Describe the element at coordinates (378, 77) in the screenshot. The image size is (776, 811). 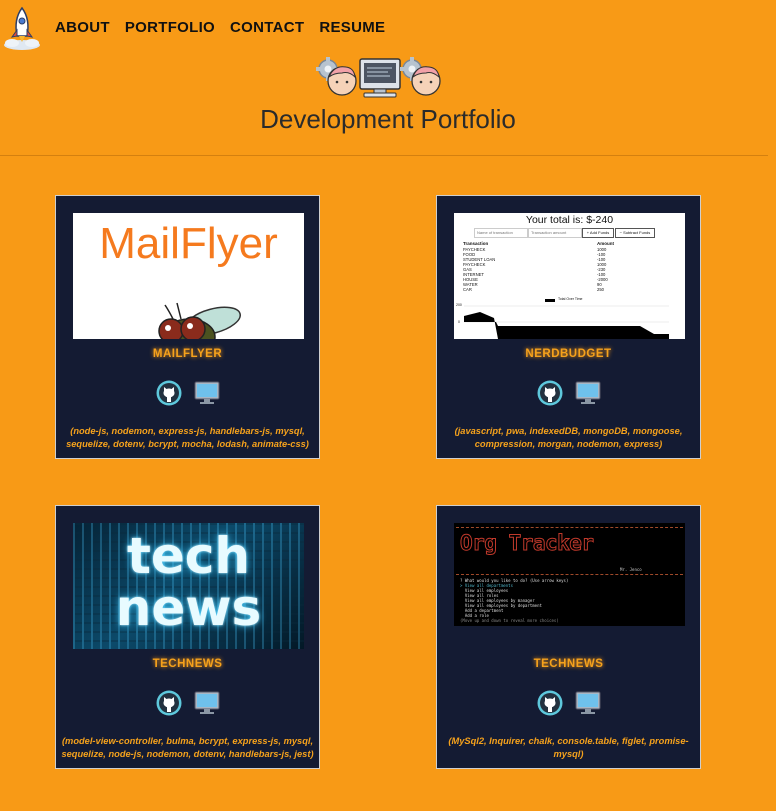
I see `developers-computer-icon` at that location.